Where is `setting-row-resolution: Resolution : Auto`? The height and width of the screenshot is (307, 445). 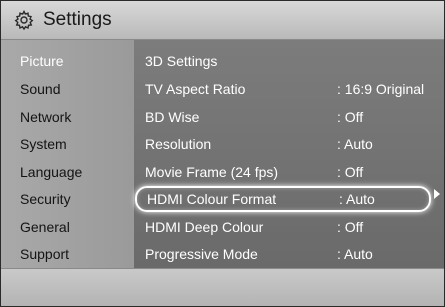 setting-row-resolution: Resolution : Auto is located at coordinates (289, 144).